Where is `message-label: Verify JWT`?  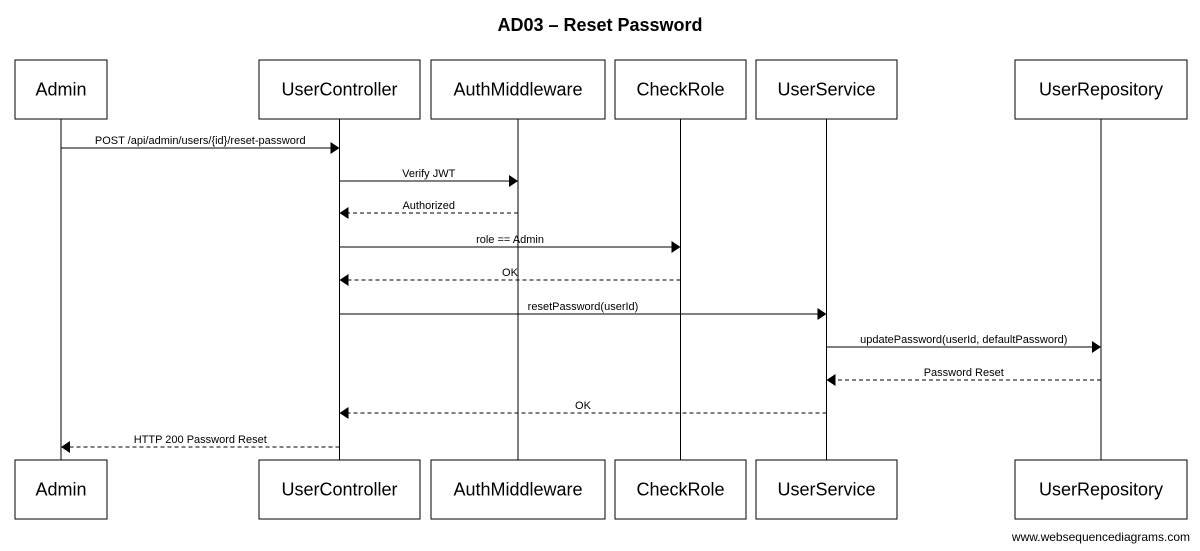 message-label: Verify JWT is located at coordinates (428, 174).